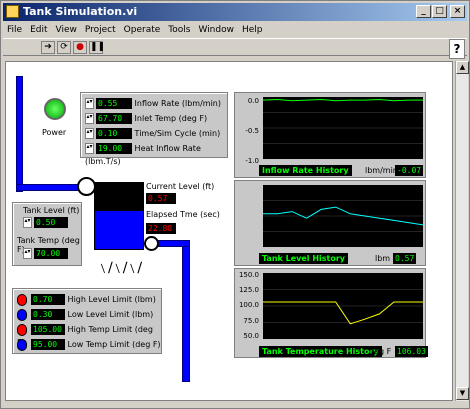  I want to click on y-tick: 0.0, so click(253, 101).